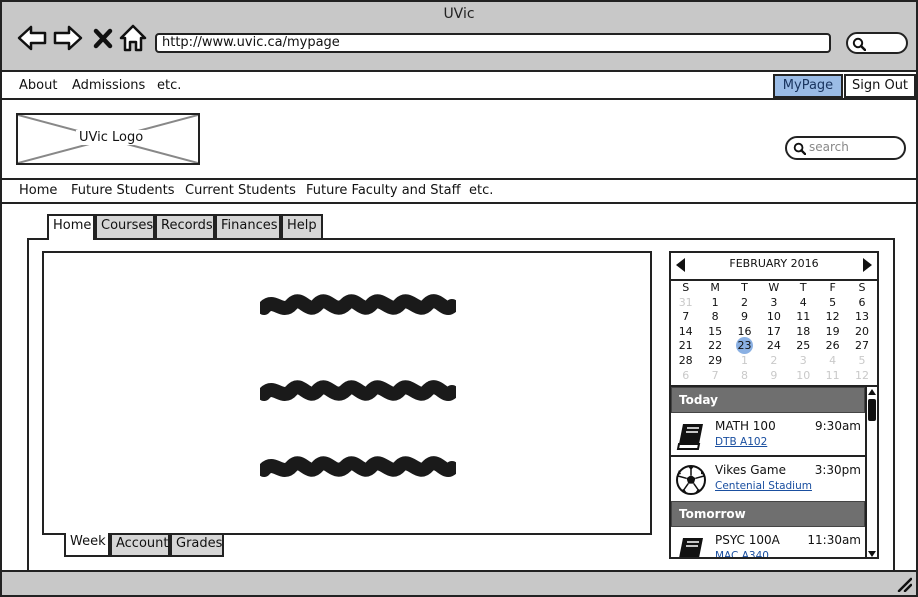 This screenshot has width=918, height=597. Describe the element at coordinates (111, 137) in the screenshot. I see `logo-label: UVic Logo` at that location.